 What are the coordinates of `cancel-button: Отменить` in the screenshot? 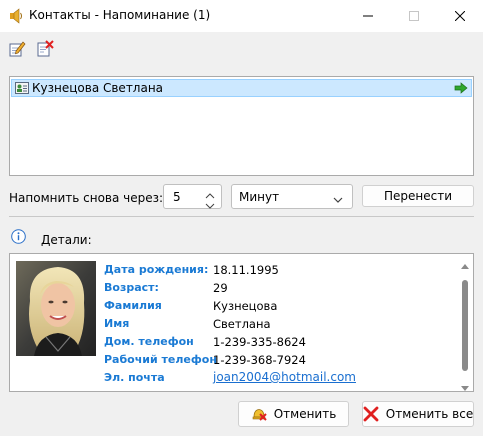 It's located at (293, 414).